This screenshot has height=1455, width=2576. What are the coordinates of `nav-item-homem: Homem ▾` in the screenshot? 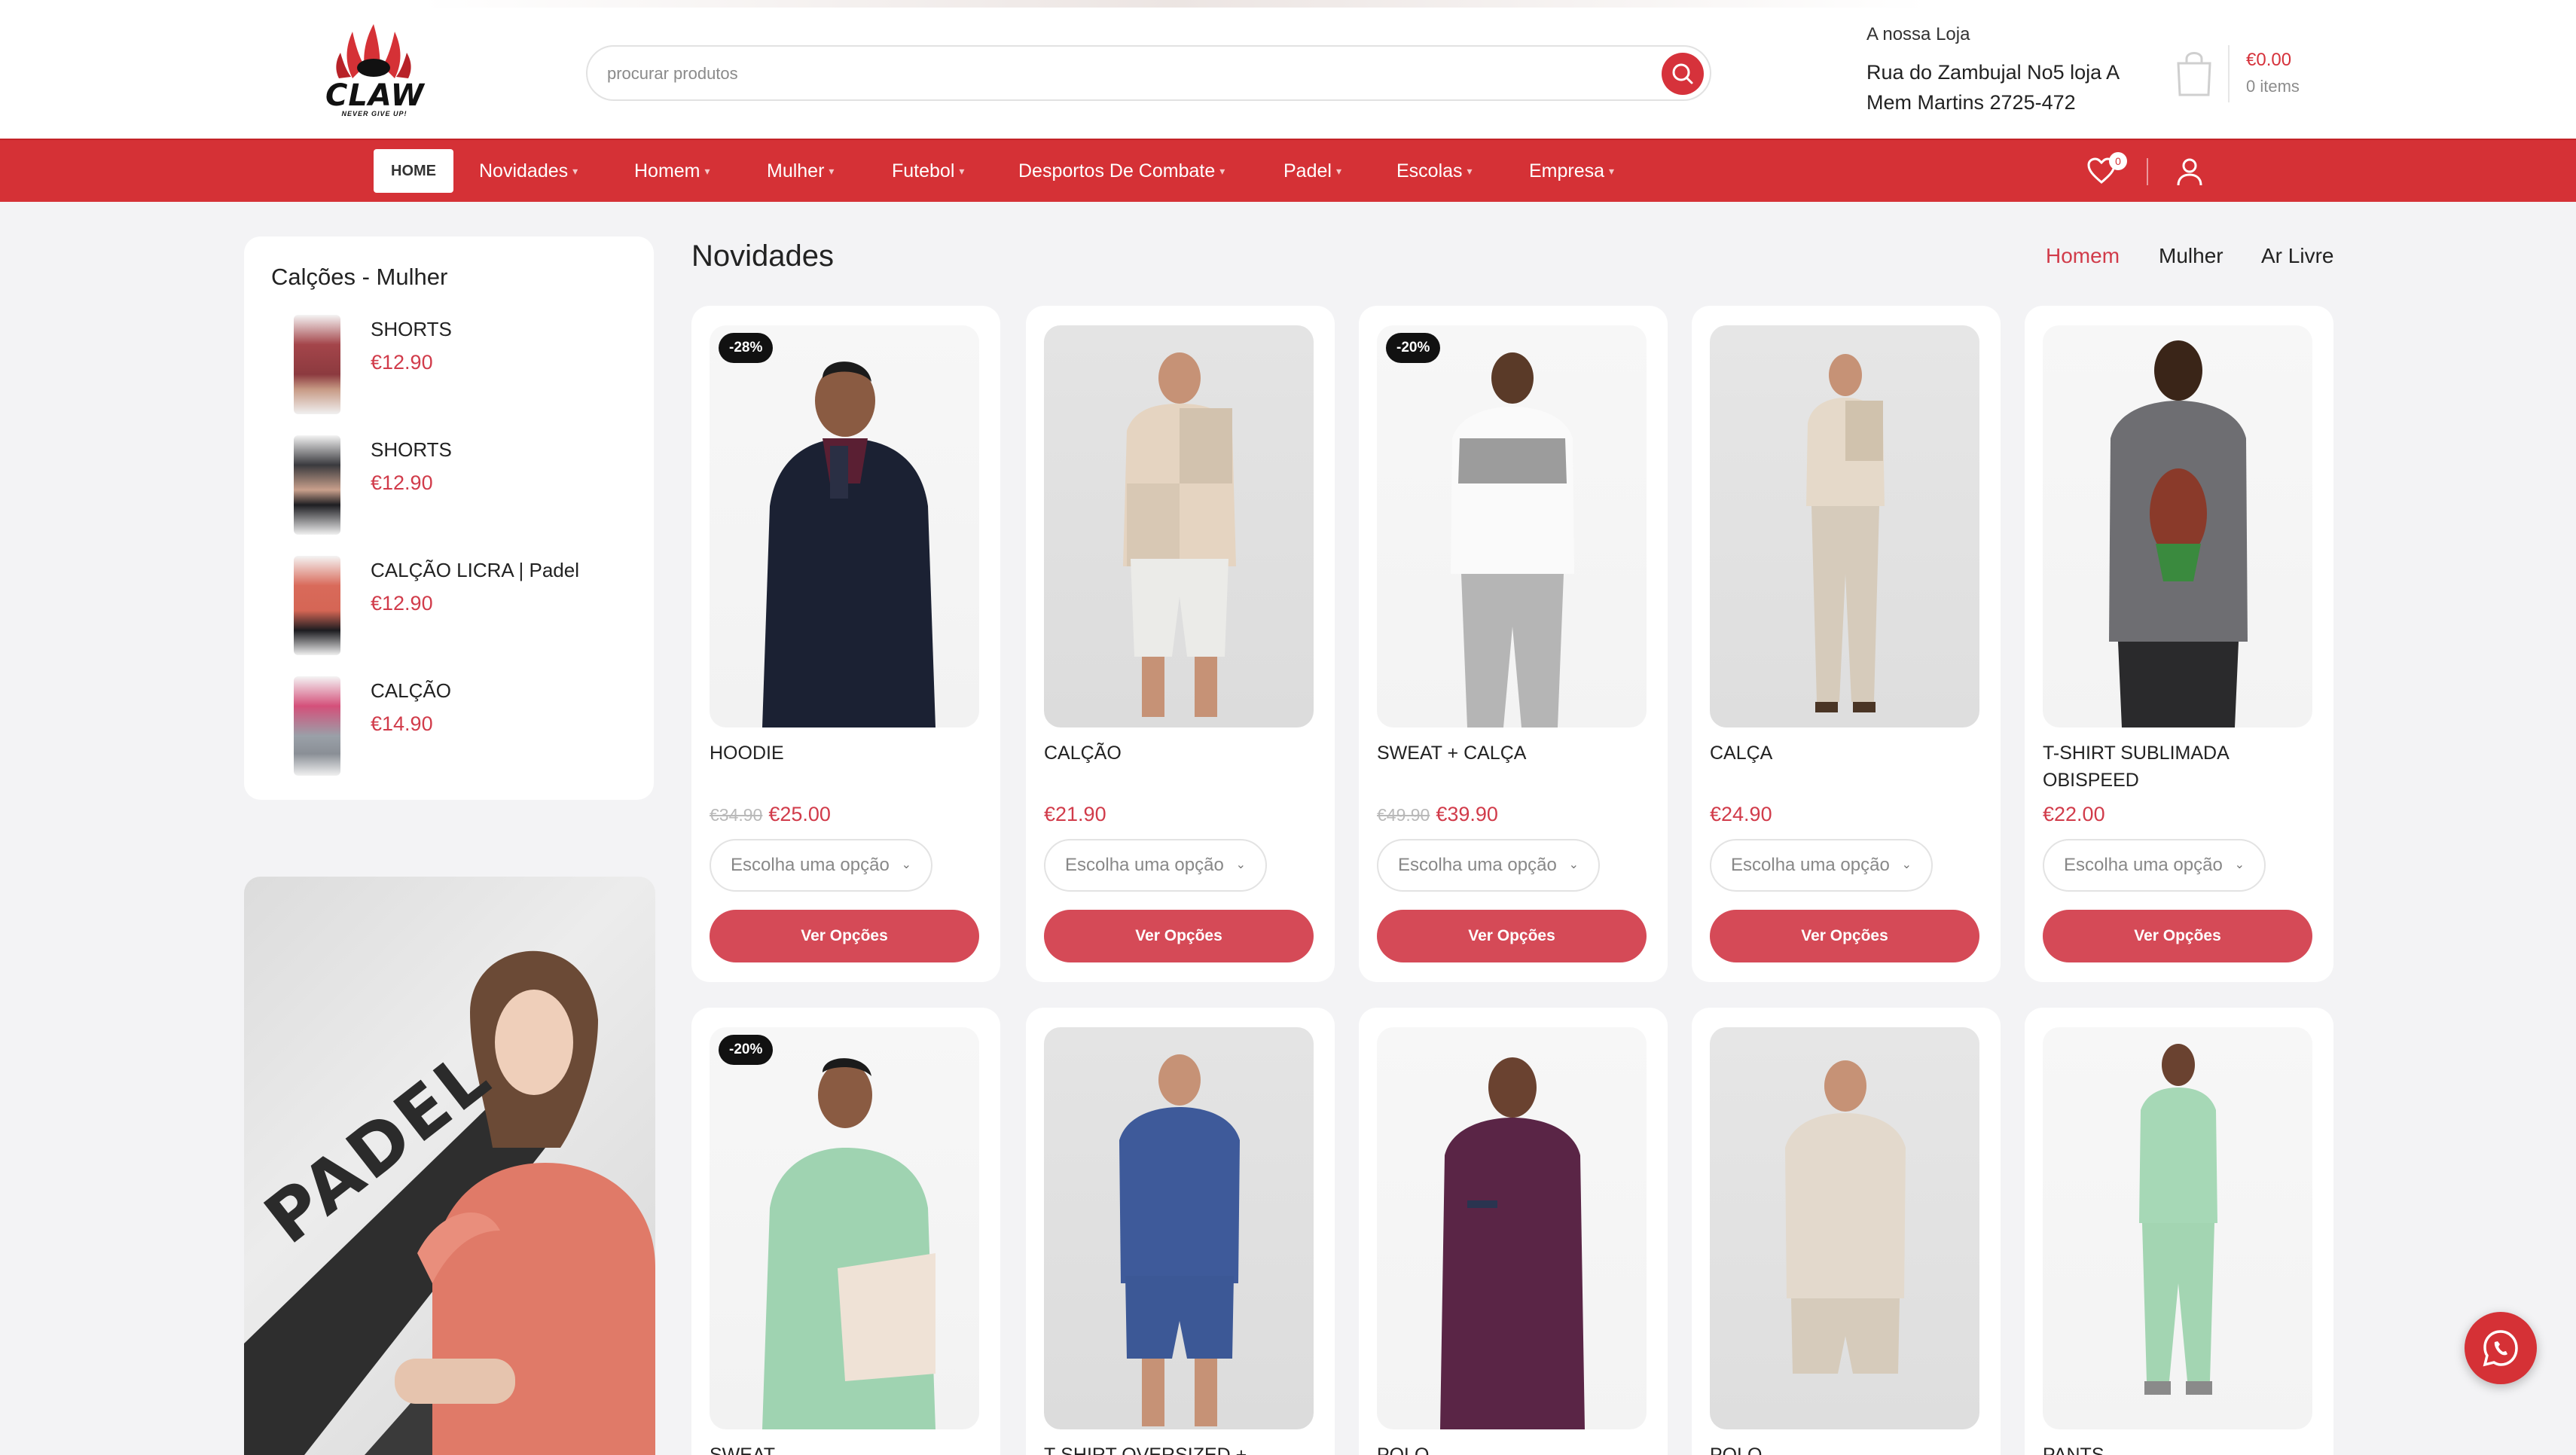 It's located at (672, 171).